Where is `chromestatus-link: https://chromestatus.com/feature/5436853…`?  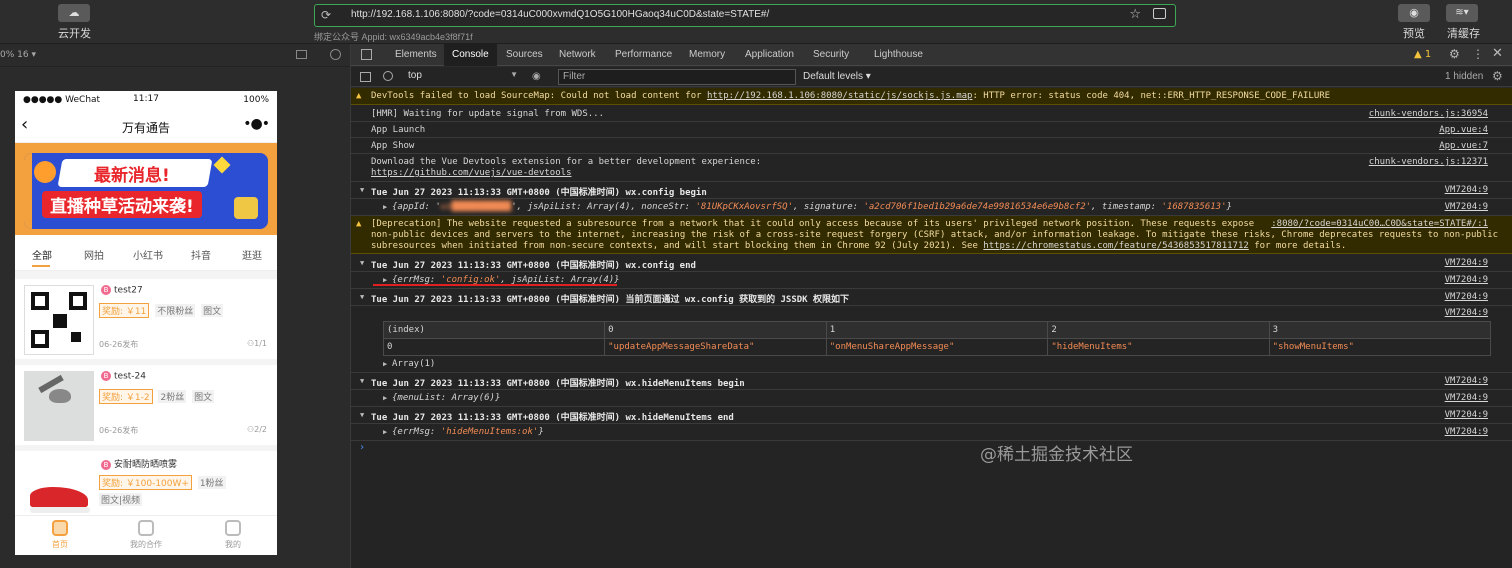
chromestatus-link: https://chromestatus.com/feature/5436853… is located at coordinates (1116, 246).